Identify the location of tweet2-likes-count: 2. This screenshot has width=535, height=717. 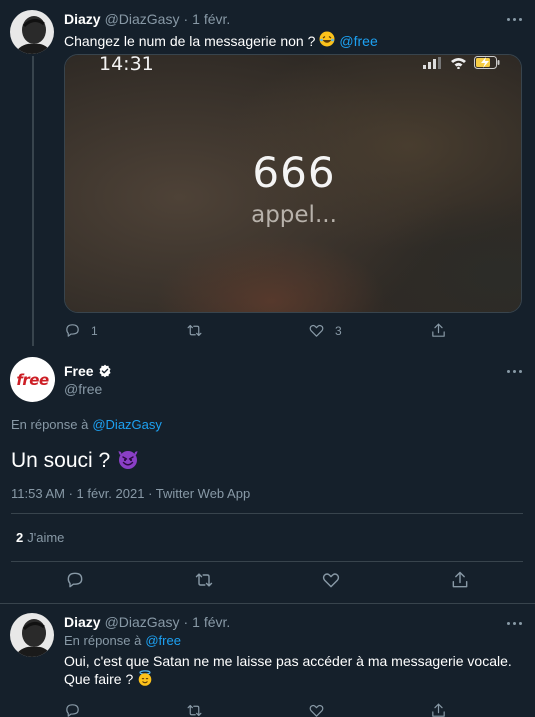
(20, 537).